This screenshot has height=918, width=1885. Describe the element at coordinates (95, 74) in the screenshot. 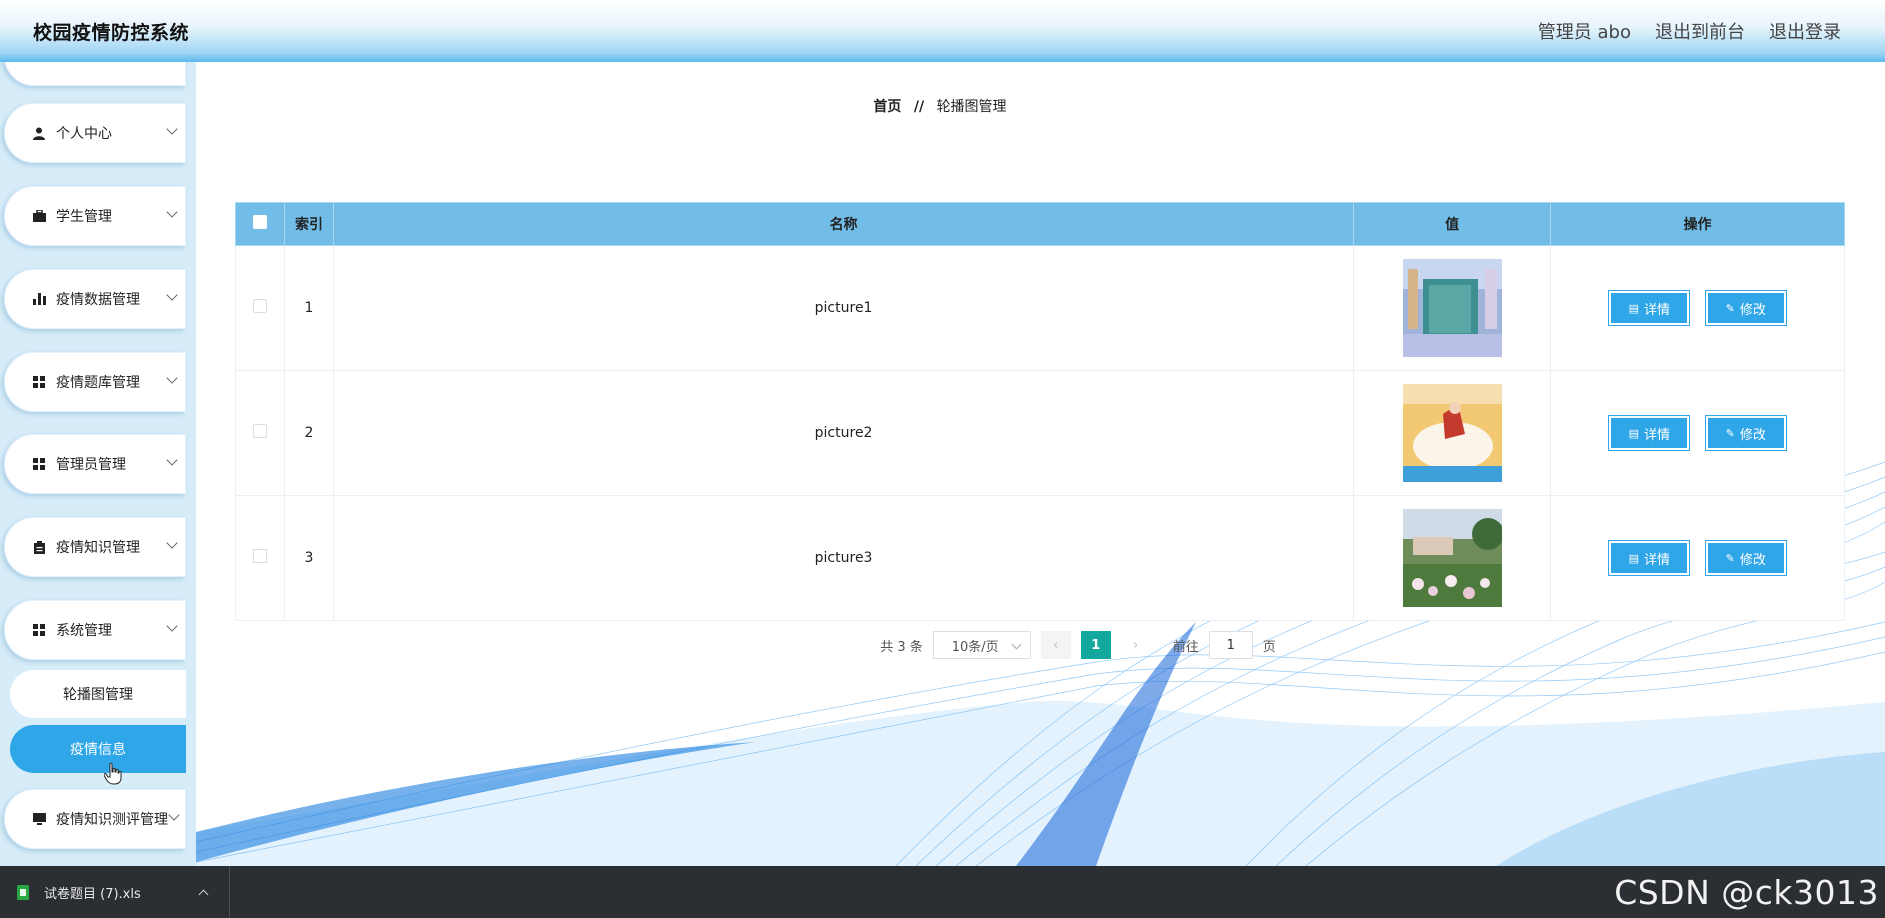

I see `sidebar-item-partial` at that location.